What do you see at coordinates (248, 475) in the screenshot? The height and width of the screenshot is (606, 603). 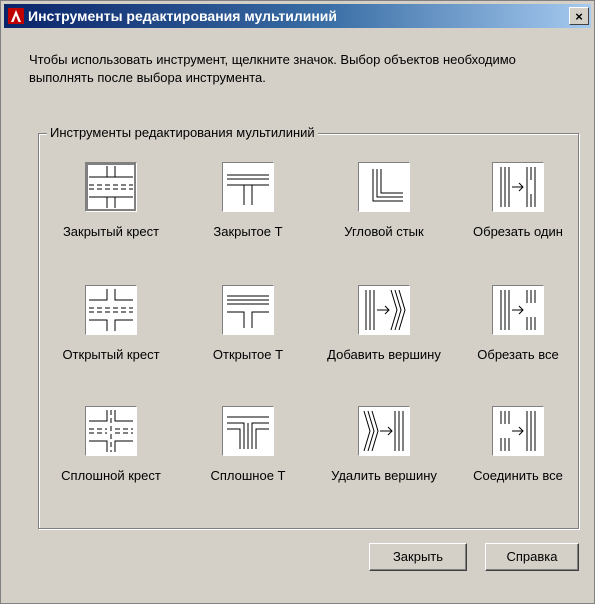 I see `tool-label: Сплошное Т` at bounding box center [248, 475].